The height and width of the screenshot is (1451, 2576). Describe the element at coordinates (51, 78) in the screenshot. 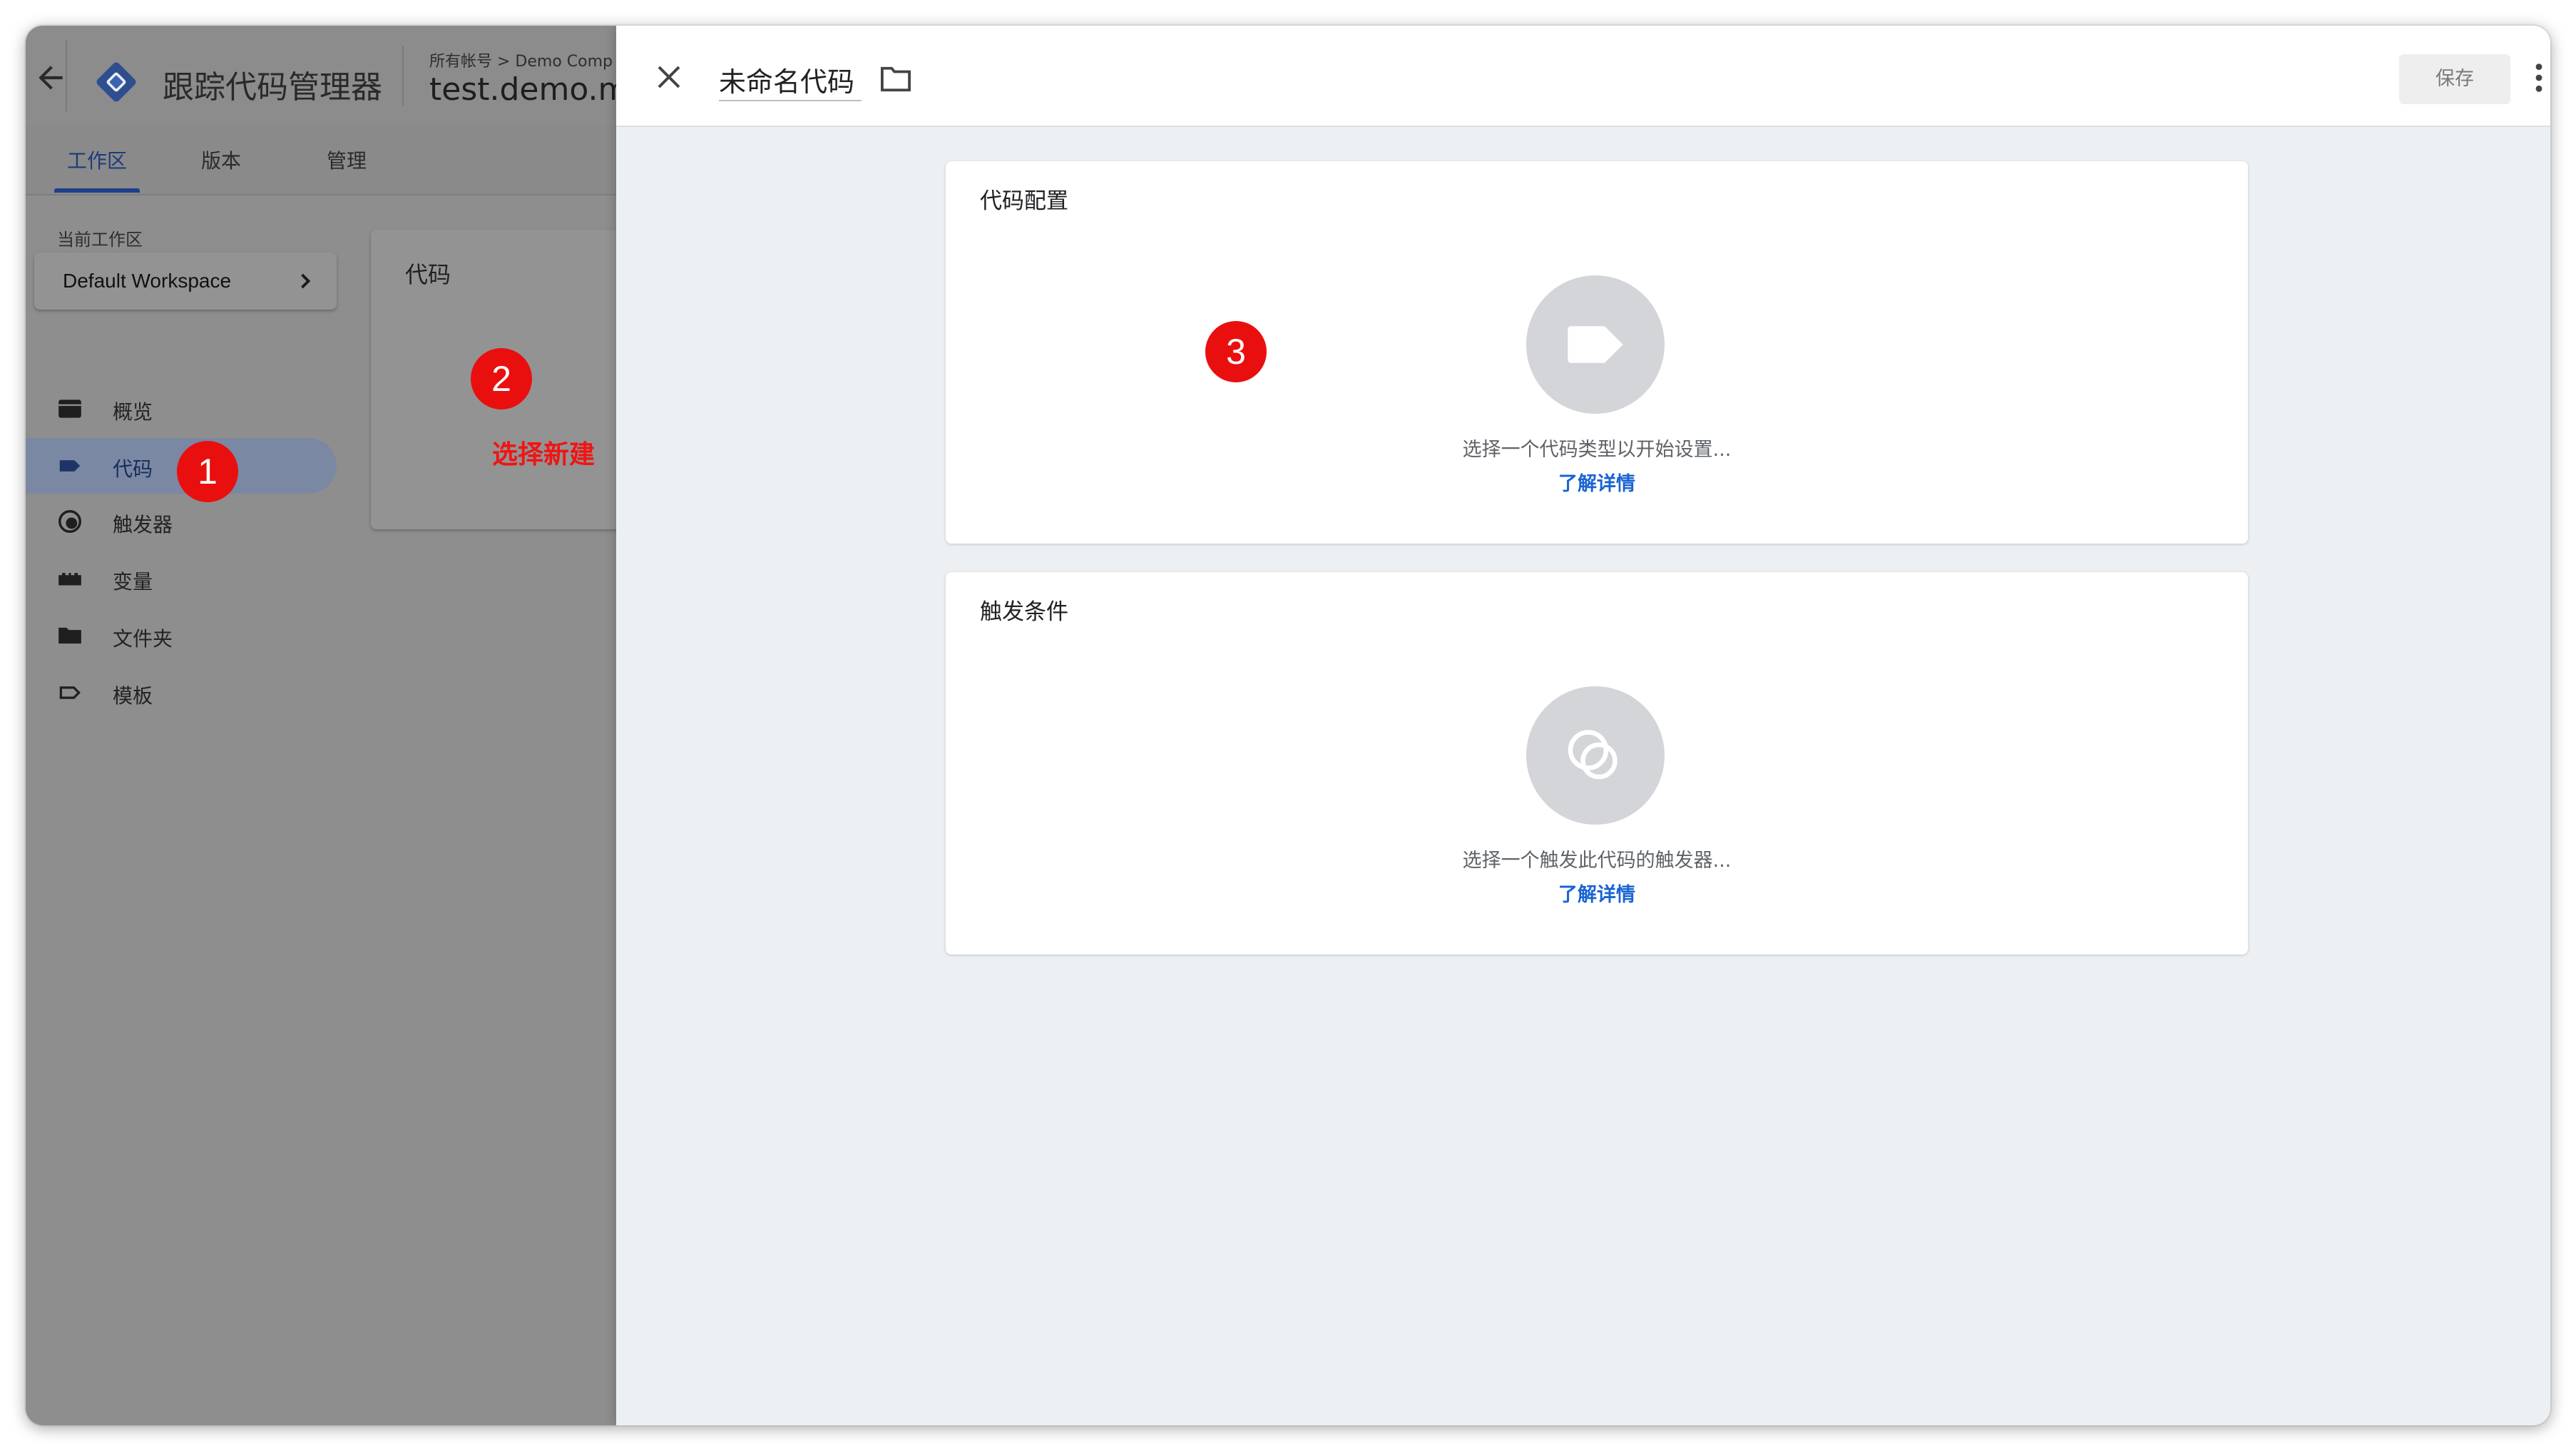

I see `back-arrow-icon` at that location.